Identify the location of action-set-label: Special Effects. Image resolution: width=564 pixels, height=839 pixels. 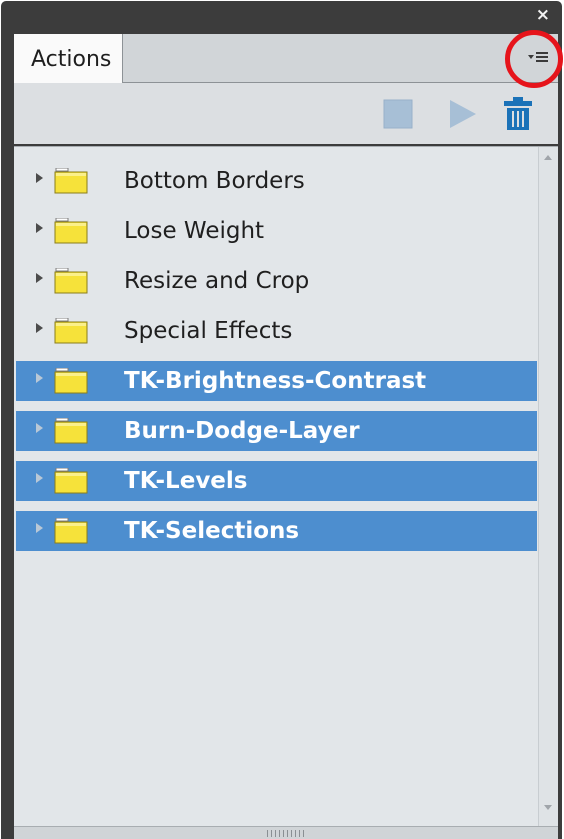
(208, 331).